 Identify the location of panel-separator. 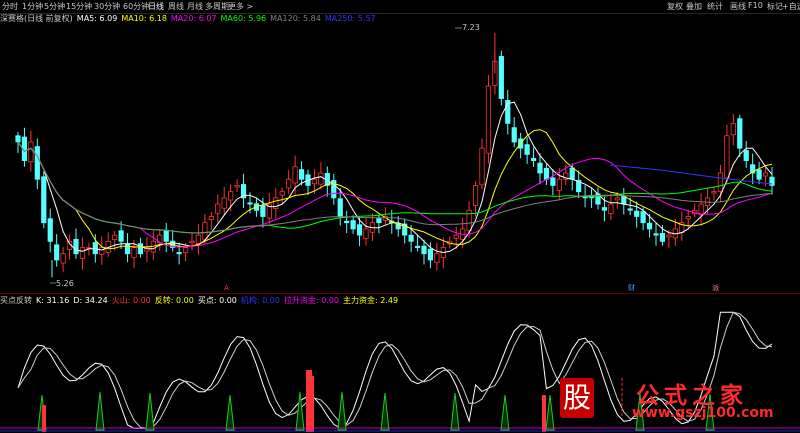
(400, 293).